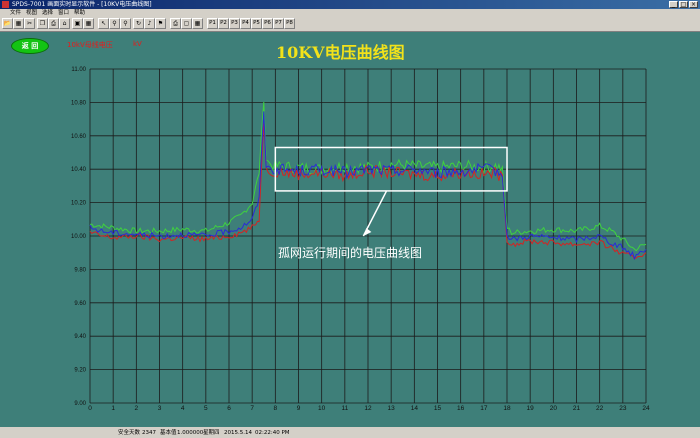  What do you see at coordinates (80, 270) in the screenshot?
I see `y-tick-label: 9.80` at bounding box center [80, 270].